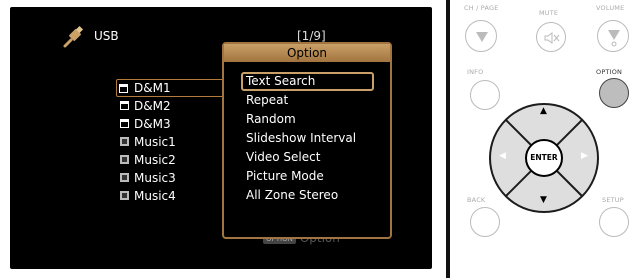  Describe the element at coordinates (544, 158) in the screenshot. I see `enter-button: ENTER` at that location.